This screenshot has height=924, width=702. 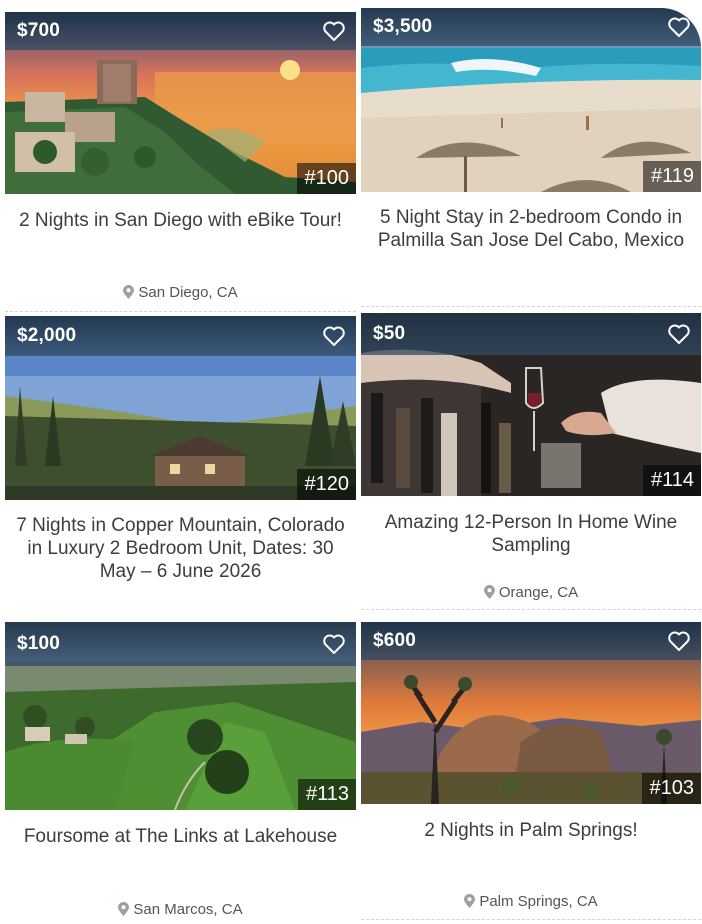 I want to click on listing-number-badge: #103, so click(x=671, y=788).